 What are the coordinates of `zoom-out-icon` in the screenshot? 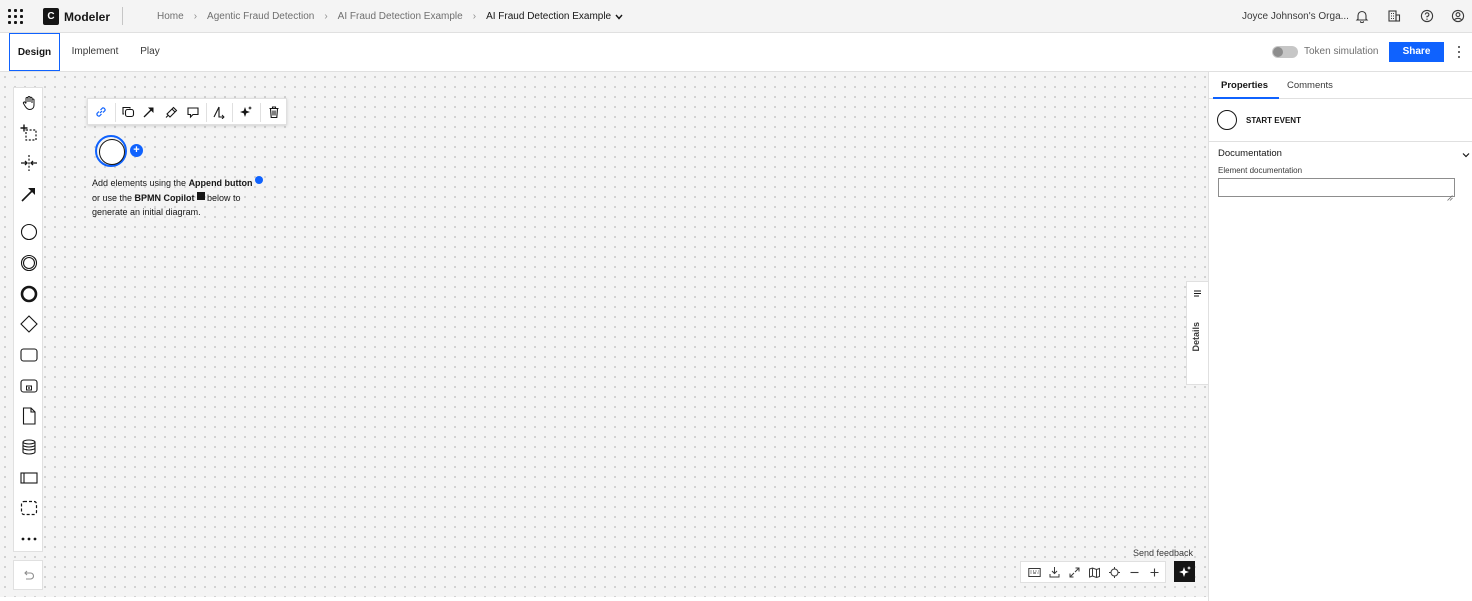 It's located at (1134, 572).